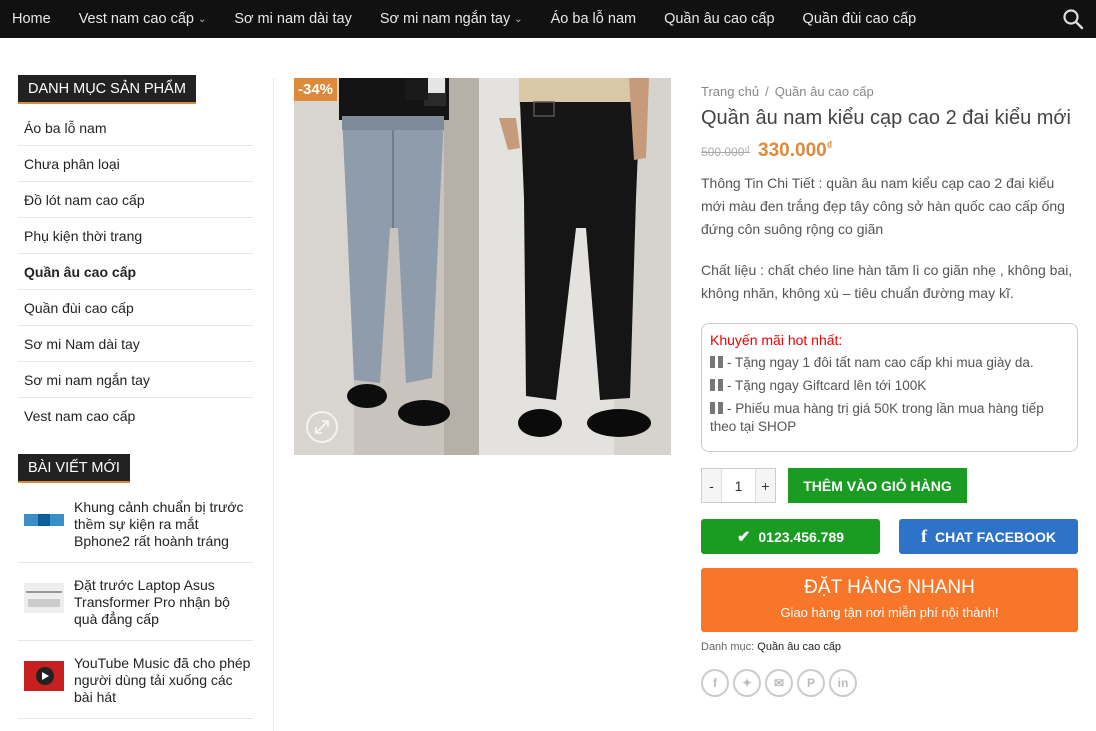 This screenshot has height=731, width=1096. Describe the element at coordinates (107, 89) in the screenshot. I see `categories-widget-title: DANH MỤC SẢN PHẨM` at that location.